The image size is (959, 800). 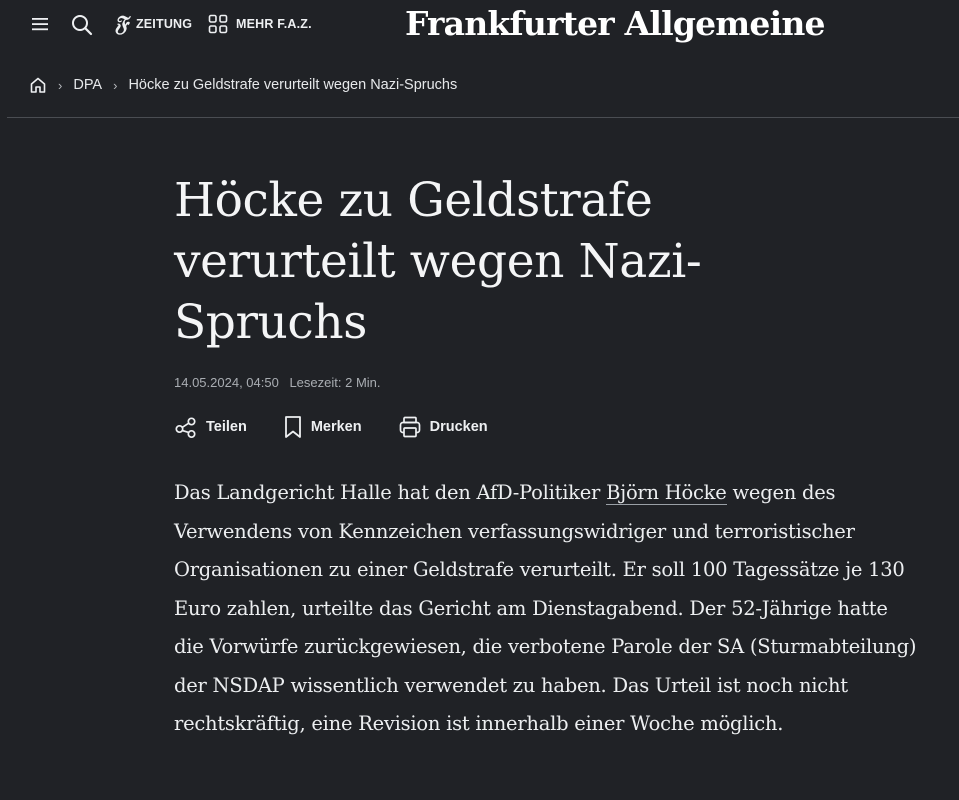 I want to click on home-icon, so click(x=38, y=85).